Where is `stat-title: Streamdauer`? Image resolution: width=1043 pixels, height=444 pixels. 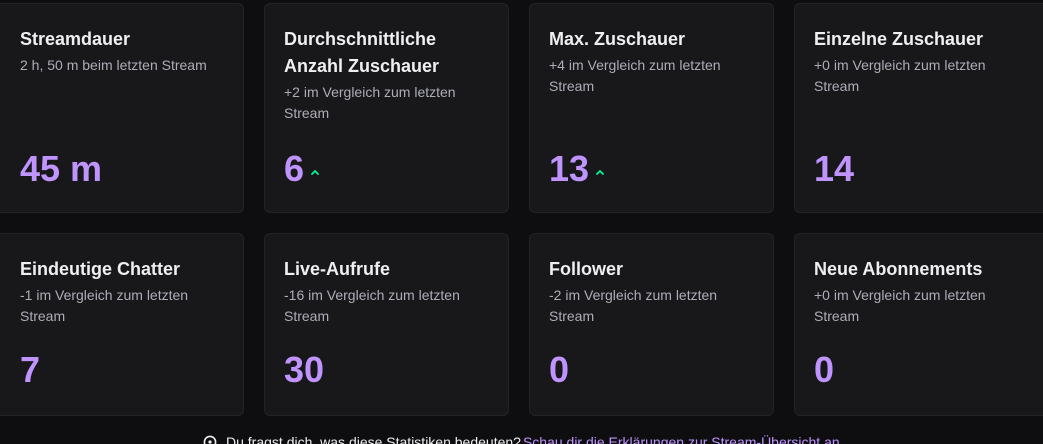
stat-title: Streamdauer is located at coordinates (75, 39).